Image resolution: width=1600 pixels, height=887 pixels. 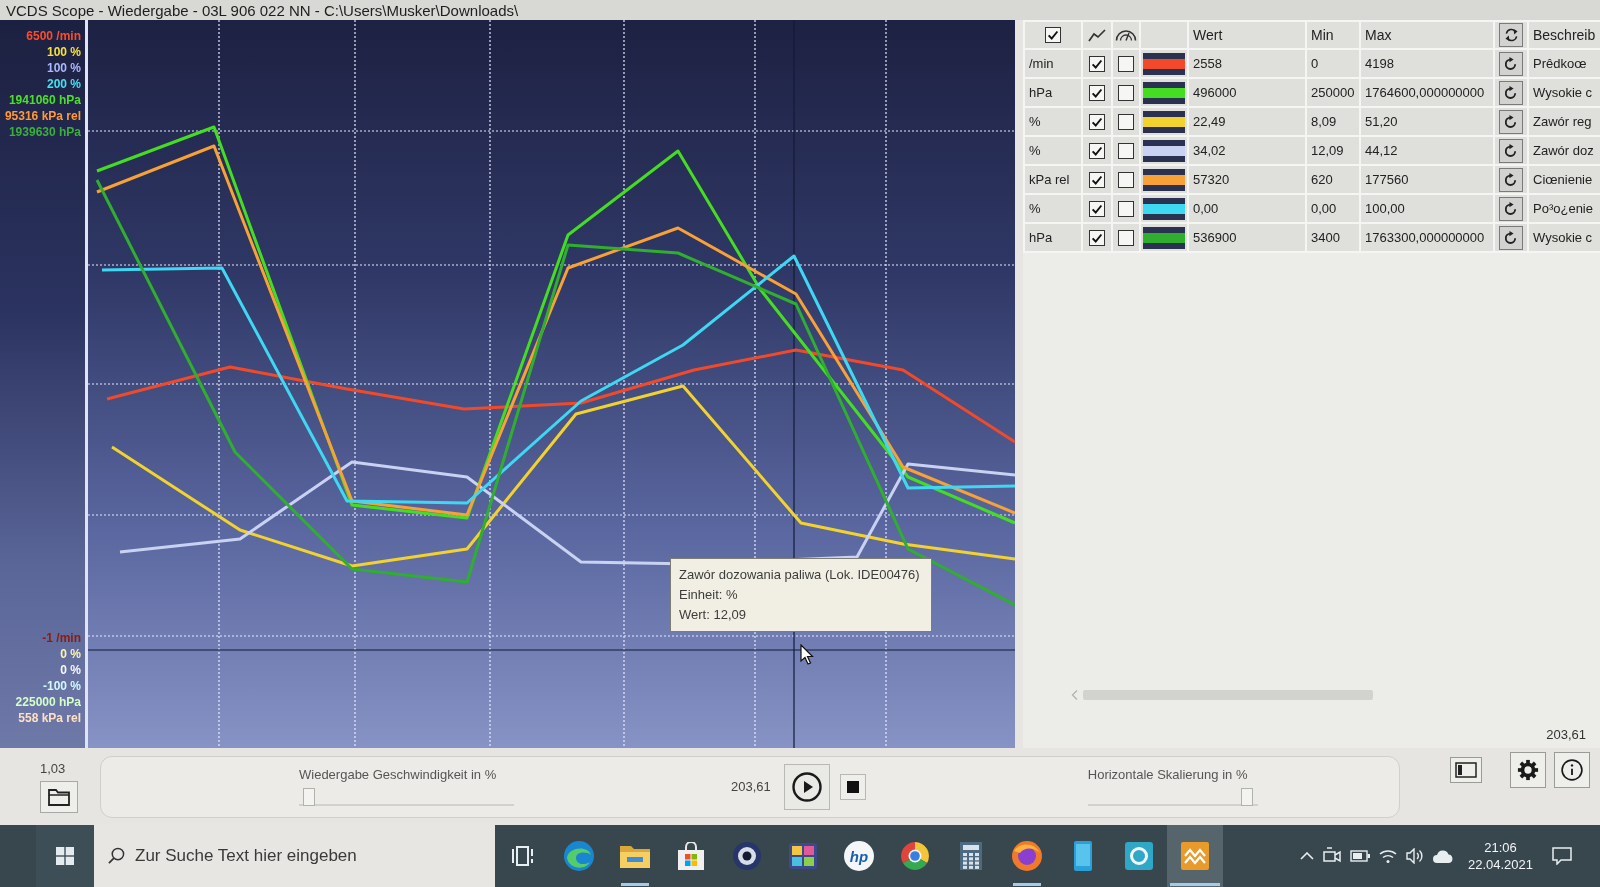 I want to click on column-header: Min, so click(x=1333, y=35).